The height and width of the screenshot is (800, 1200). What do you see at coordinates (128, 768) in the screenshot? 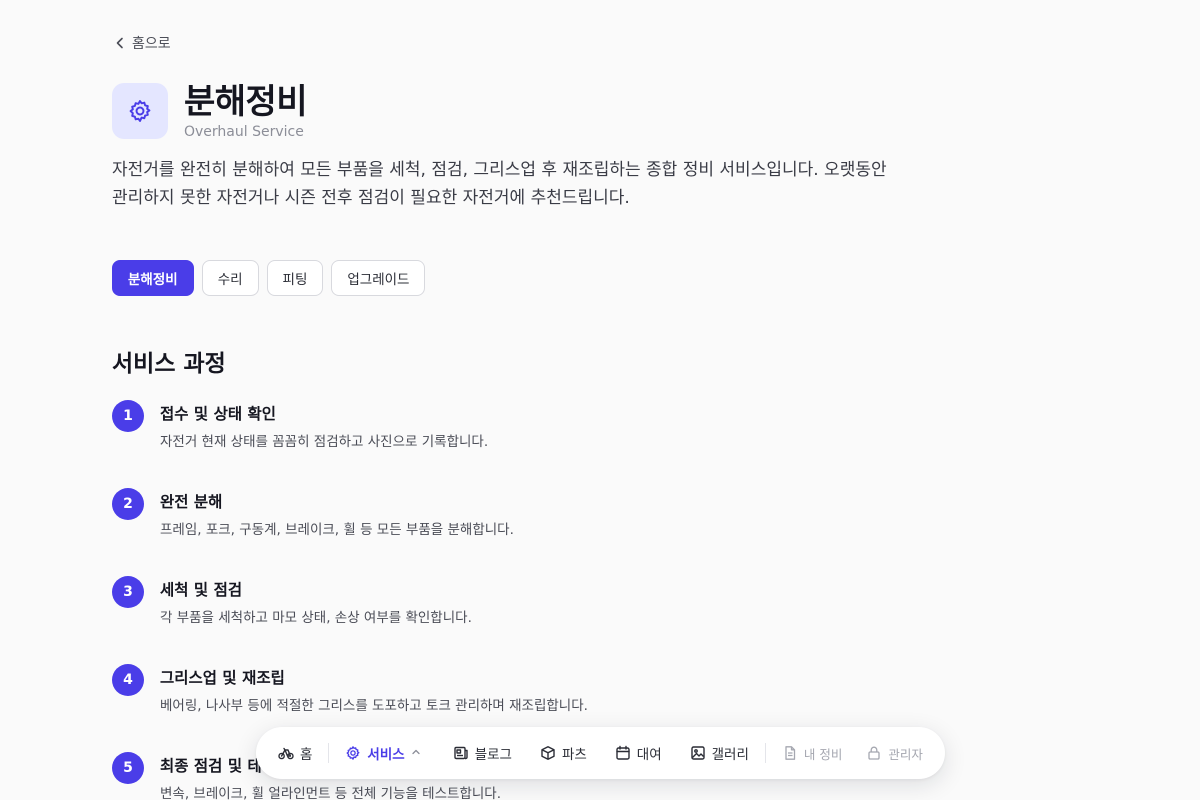
I see `step-number-badge: 5` at bounding box center [128, 768].